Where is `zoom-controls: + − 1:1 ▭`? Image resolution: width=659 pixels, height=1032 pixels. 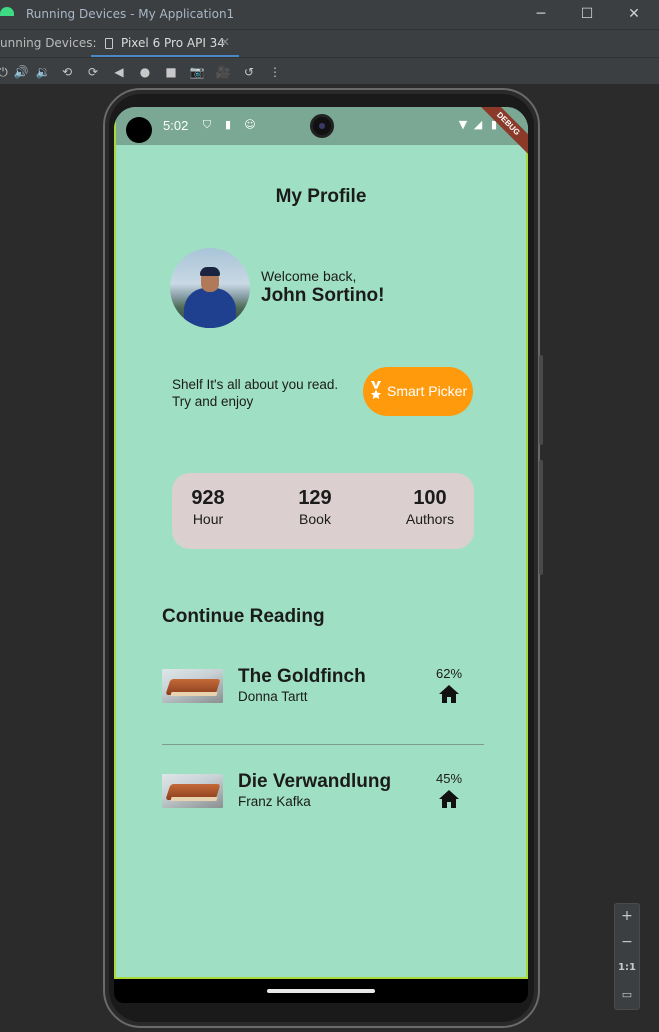
zoom-controls: + − 1:1 ▭ is located at coordinates (627, 956).